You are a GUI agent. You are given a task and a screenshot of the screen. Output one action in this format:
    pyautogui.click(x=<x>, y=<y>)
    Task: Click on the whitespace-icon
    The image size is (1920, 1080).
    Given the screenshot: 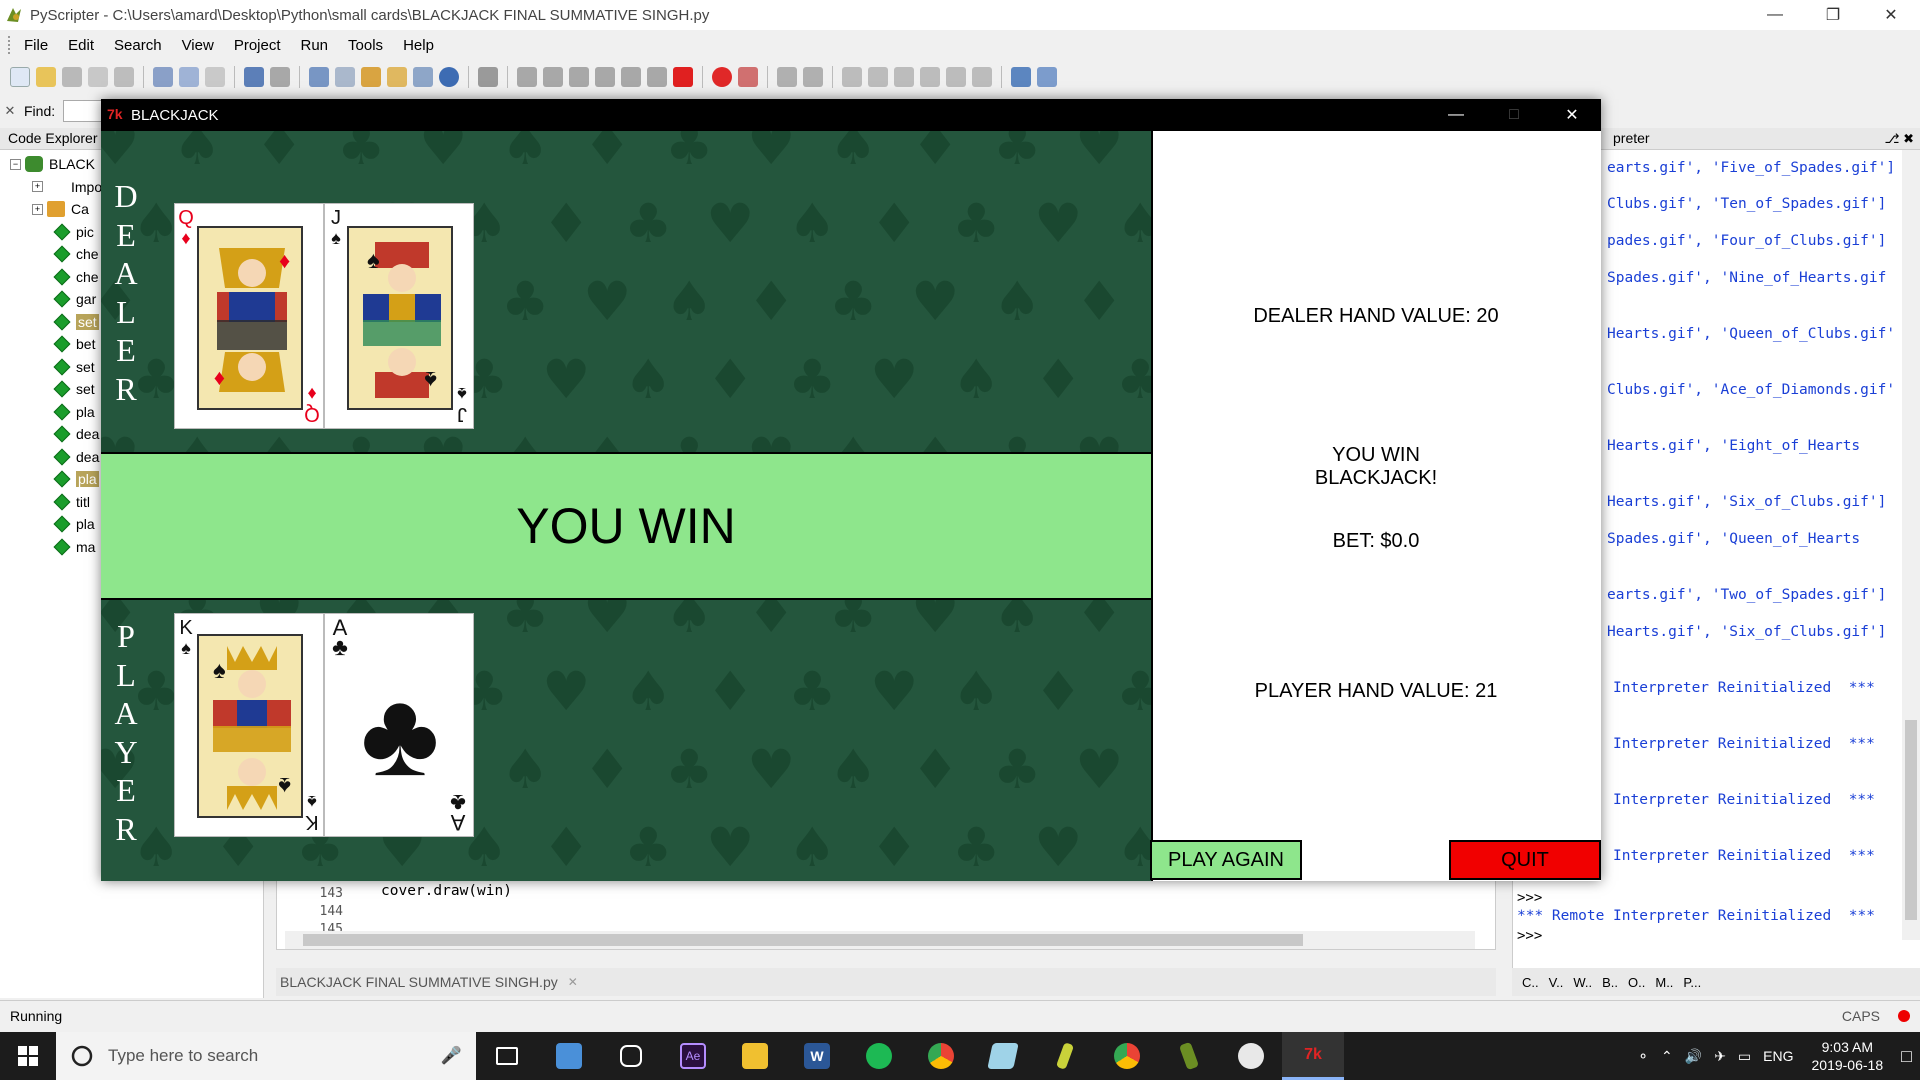 What is the action you would take?
    pyautogui.click(x=956, y=77)
    